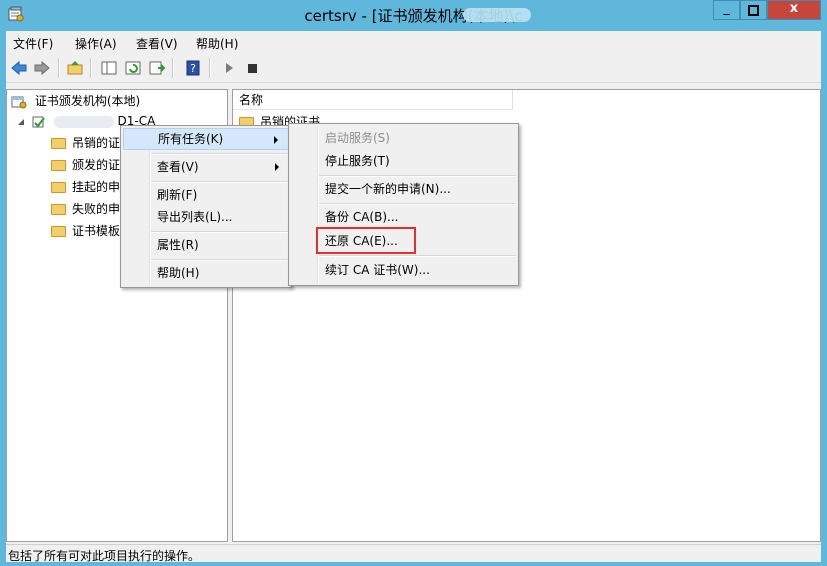  What do you see at coordinates (33, 43) in the screenshot?
I see `menu-file: 文件(F)` at bounding box center [33, 43].